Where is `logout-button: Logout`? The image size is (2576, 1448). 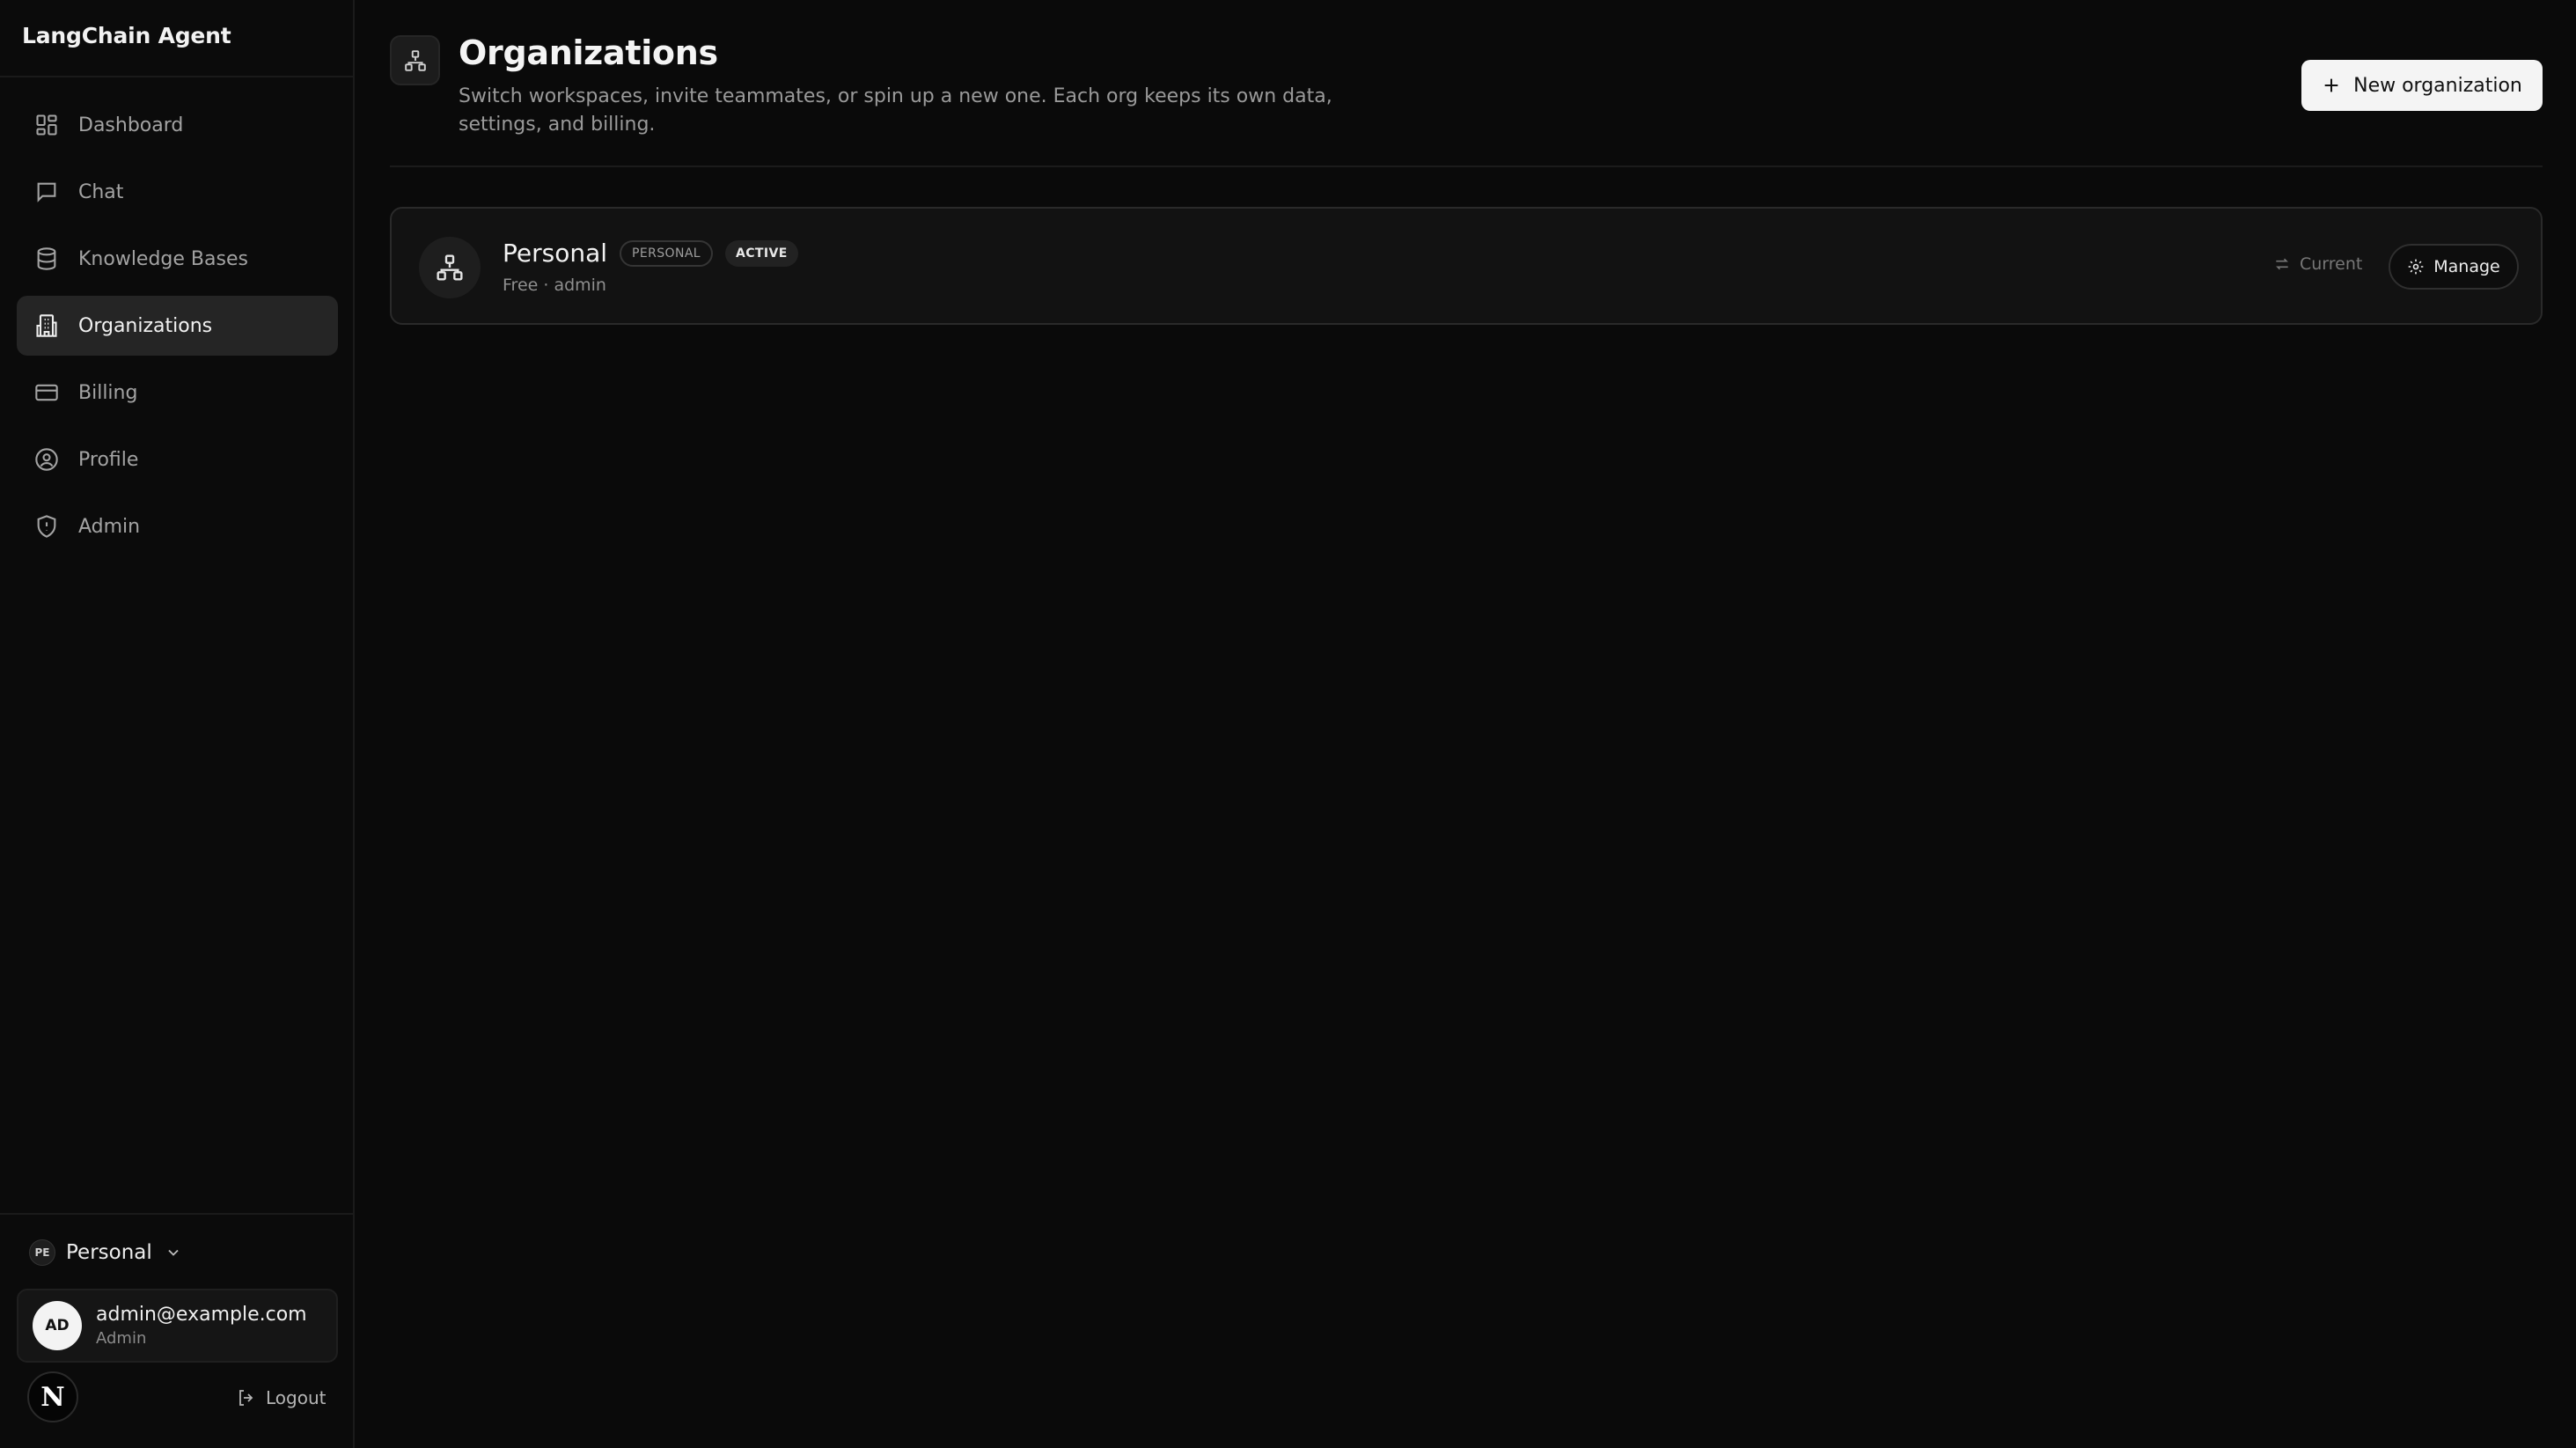 logout-button: Logout is located at coordinates (281, 1397).